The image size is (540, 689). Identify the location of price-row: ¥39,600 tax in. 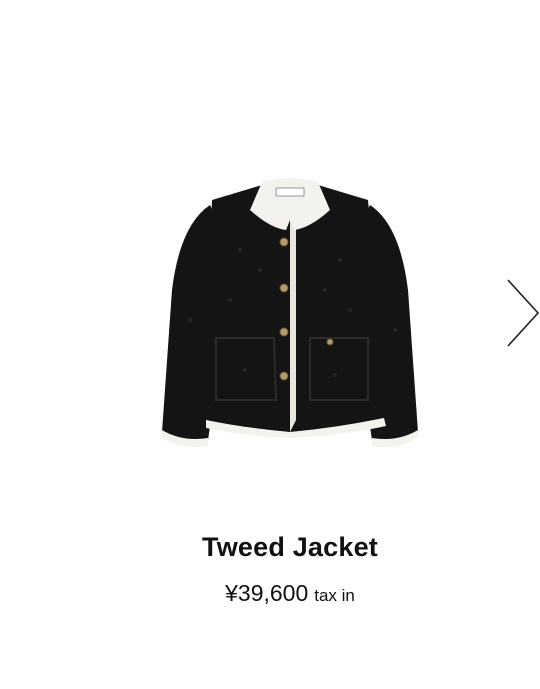
(270, 593).